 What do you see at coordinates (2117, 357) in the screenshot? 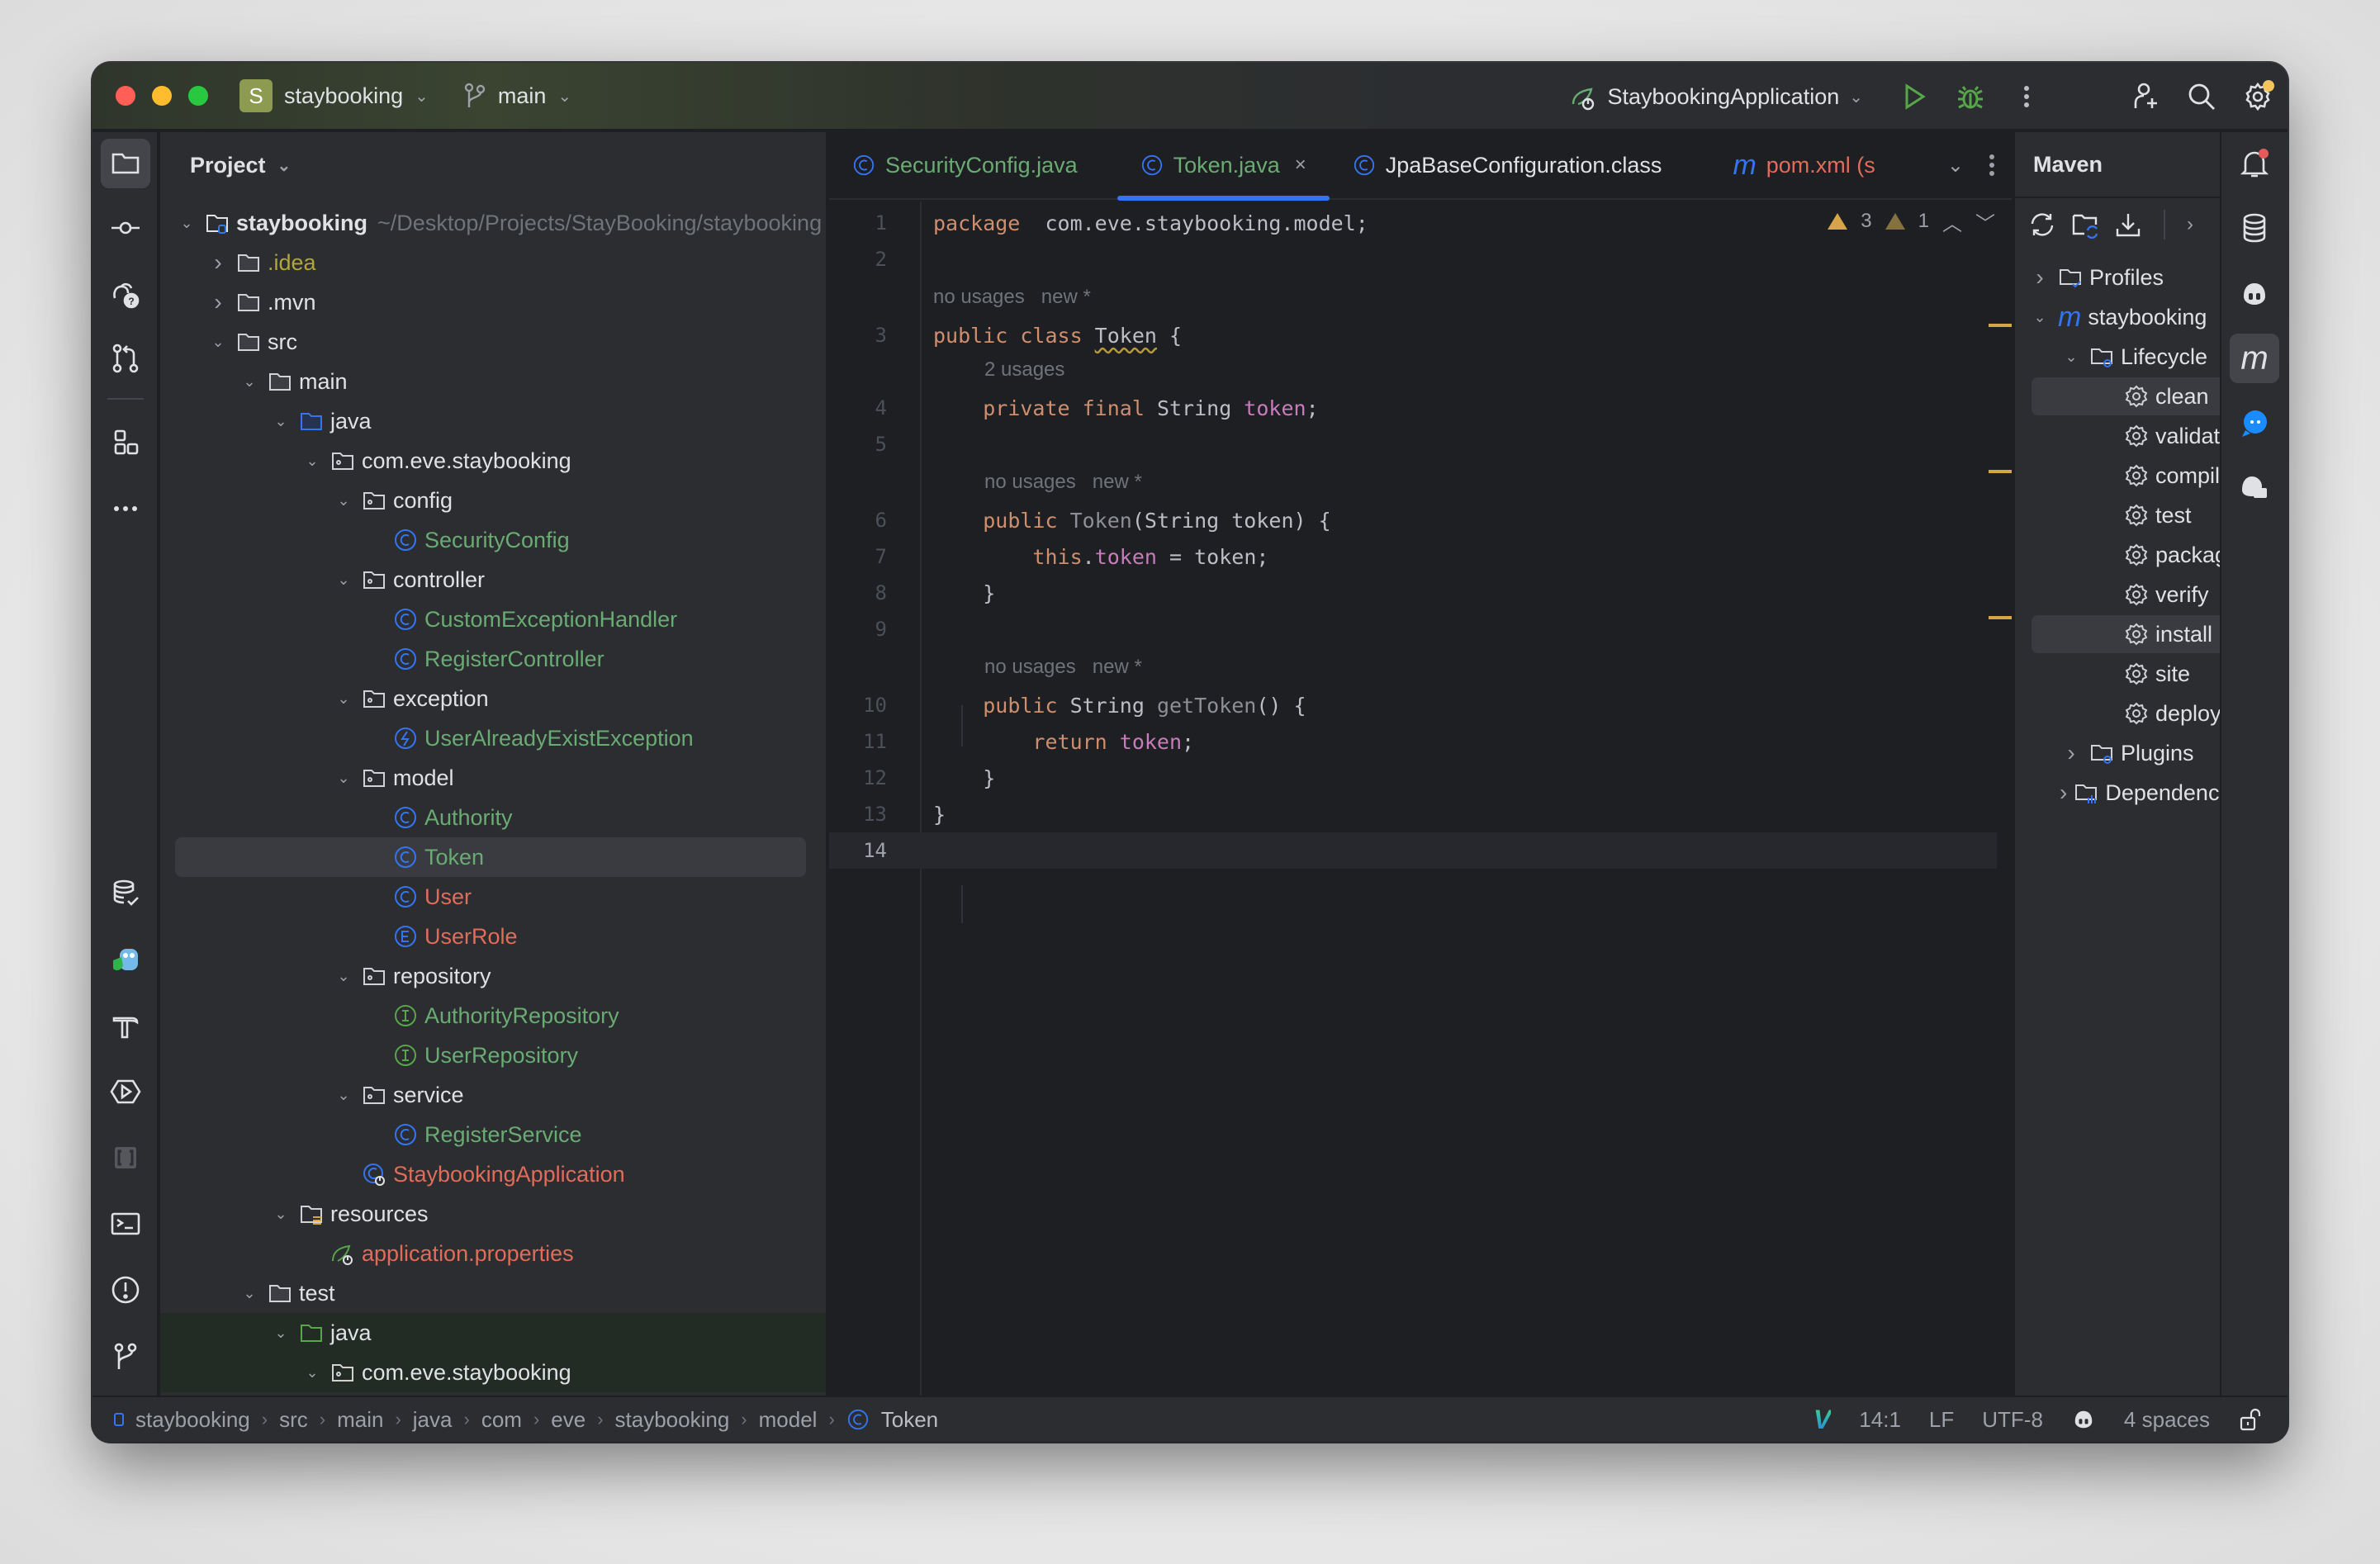
I see `maven-tree-item: ⌄ Lifecycle` at bounding box center [2117, 357].